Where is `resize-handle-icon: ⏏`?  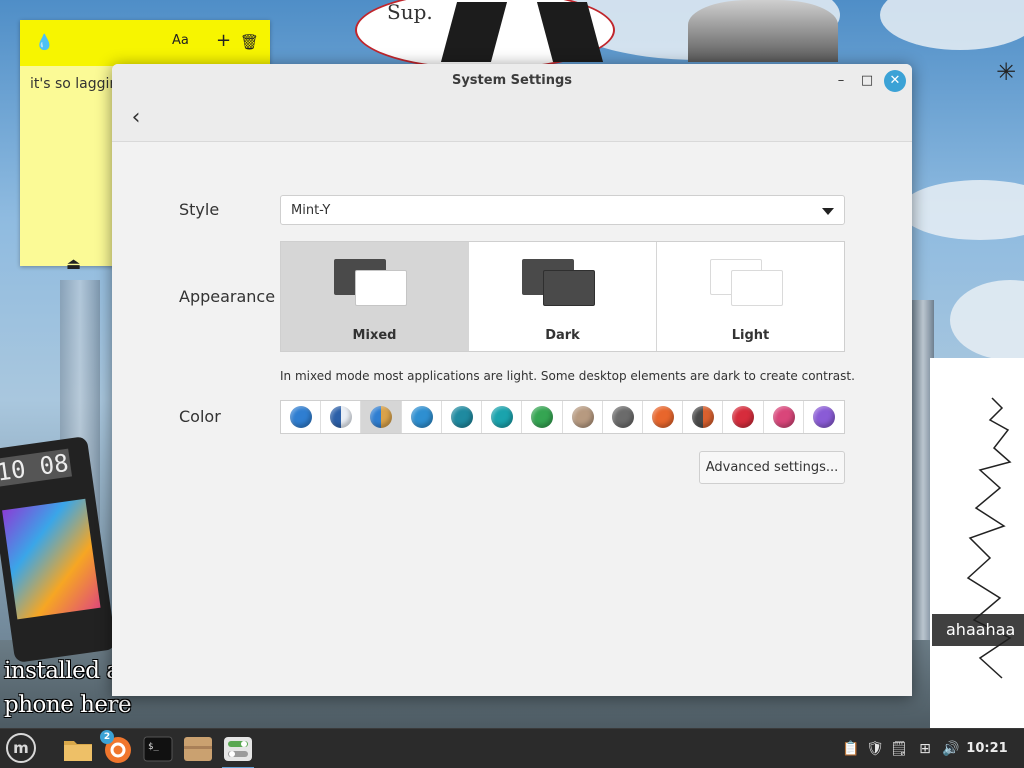 resize-handle-icon: ⏏ is located at coordinates (73, 263).